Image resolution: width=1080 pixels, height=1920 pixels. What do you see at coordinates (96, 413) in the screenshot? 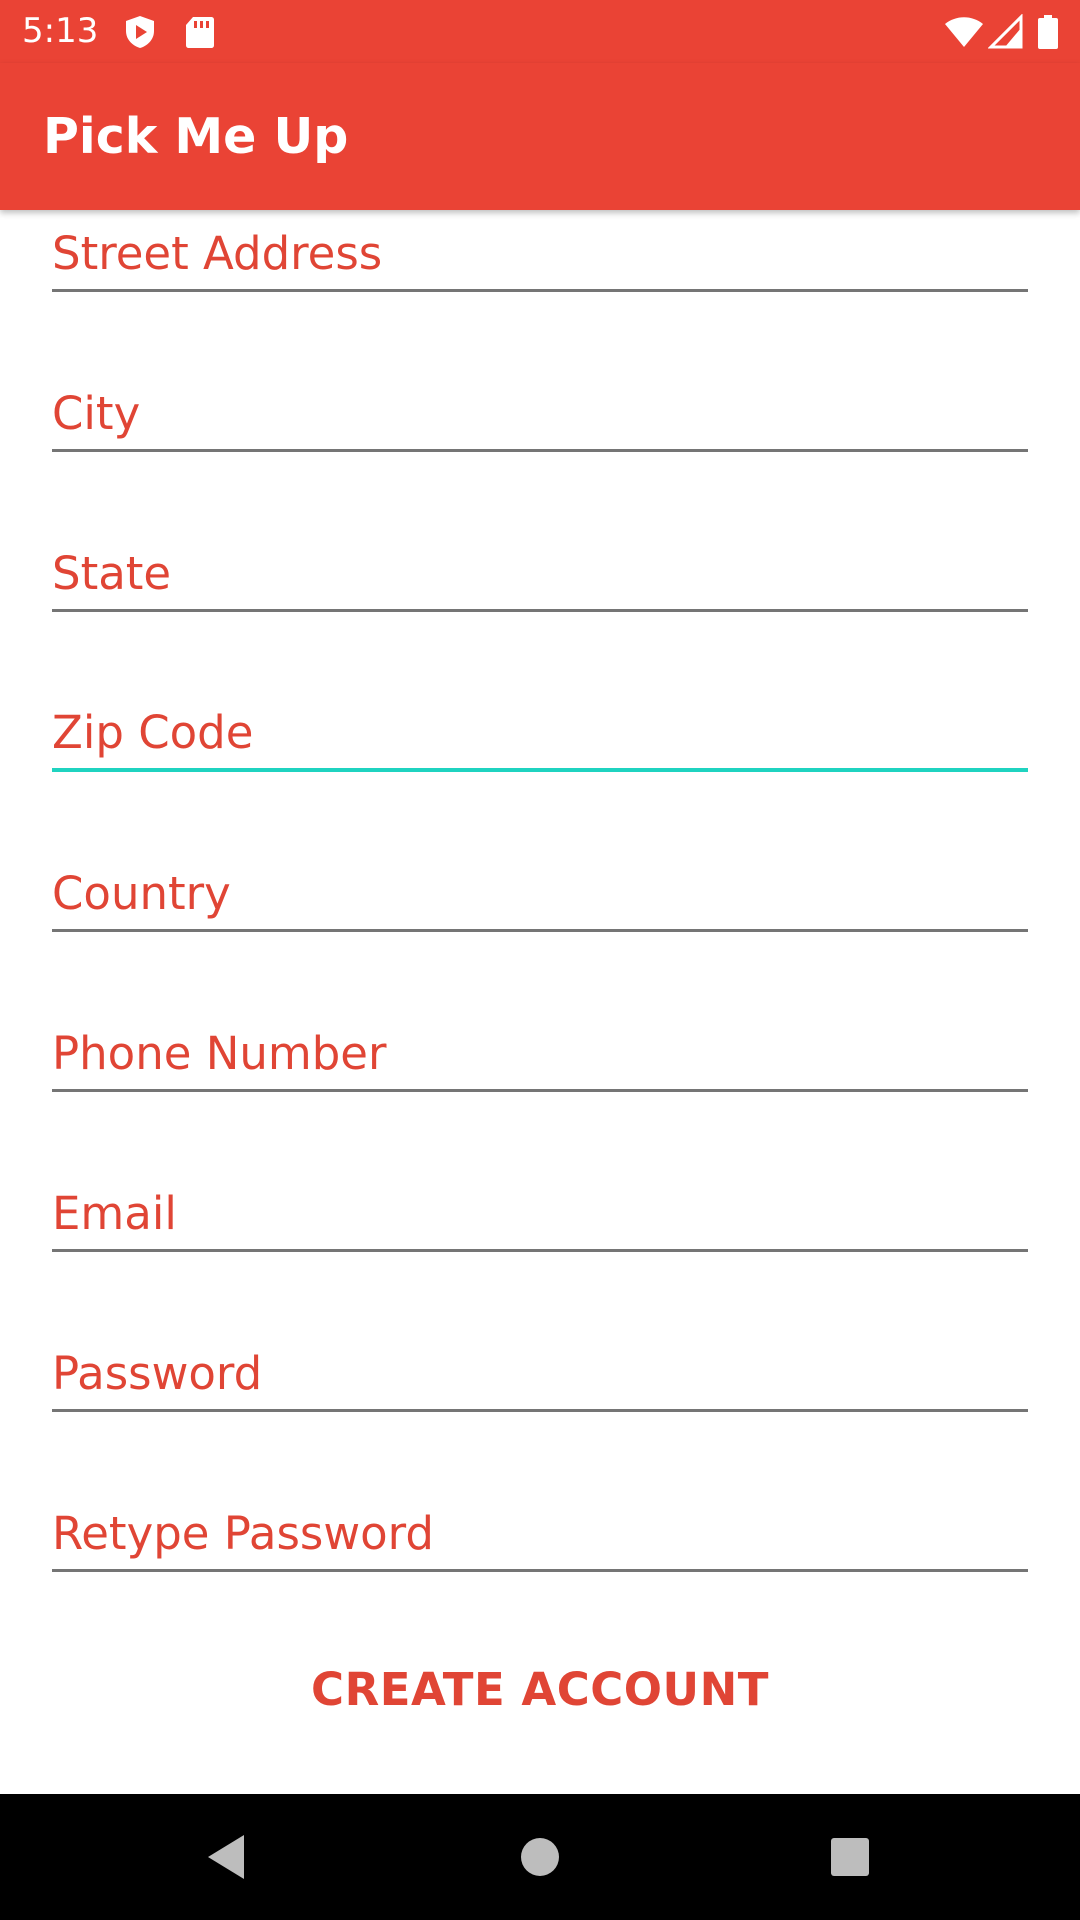
I see `city-hint: City` at bounding box center [96, 413].